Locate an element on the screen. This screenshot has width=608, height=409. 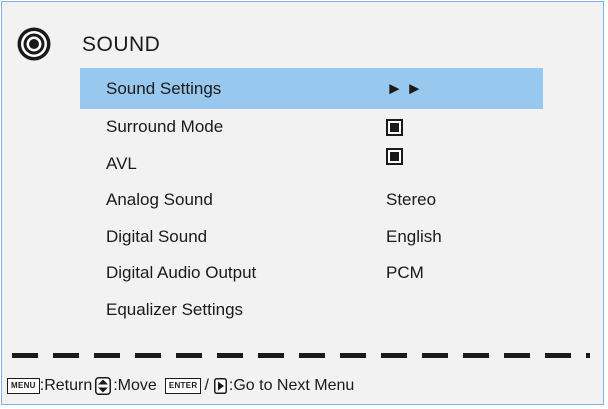
surround-mode-checkbox is located at coordinates (394, 127).